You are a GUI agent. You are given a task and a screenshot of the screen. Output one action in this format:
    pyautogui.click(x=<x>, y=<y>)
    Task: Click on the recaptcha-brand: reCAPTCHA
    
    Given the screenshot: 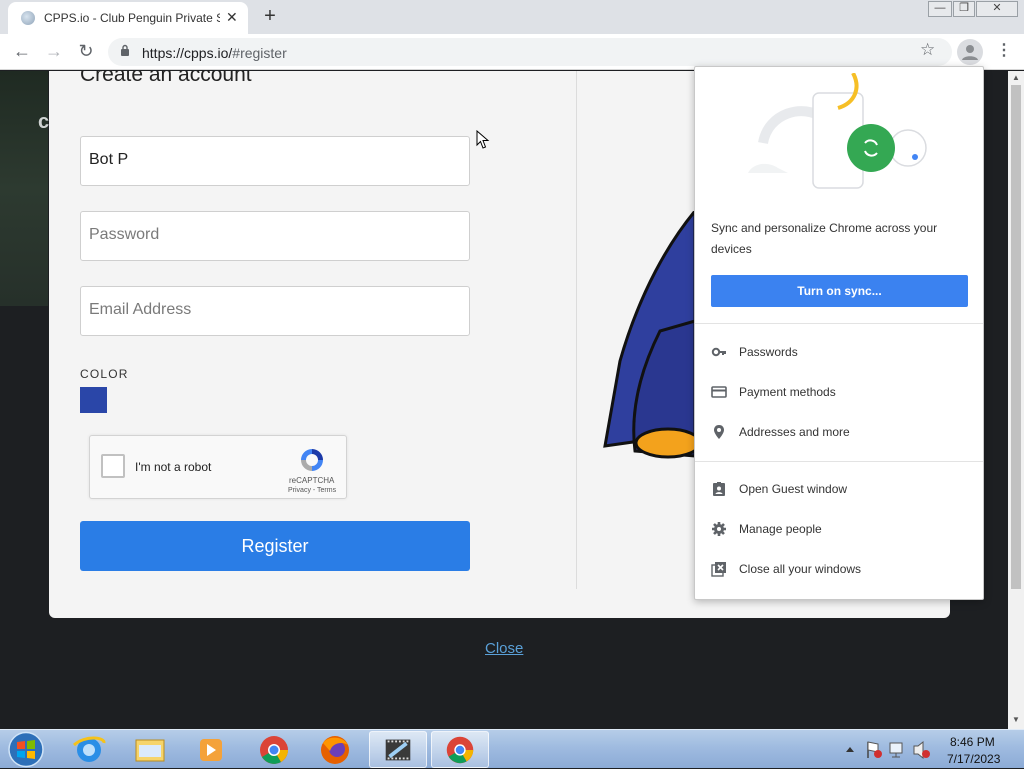 What is the action you would take?
    pyautogui.click(x=312, y=480)
    